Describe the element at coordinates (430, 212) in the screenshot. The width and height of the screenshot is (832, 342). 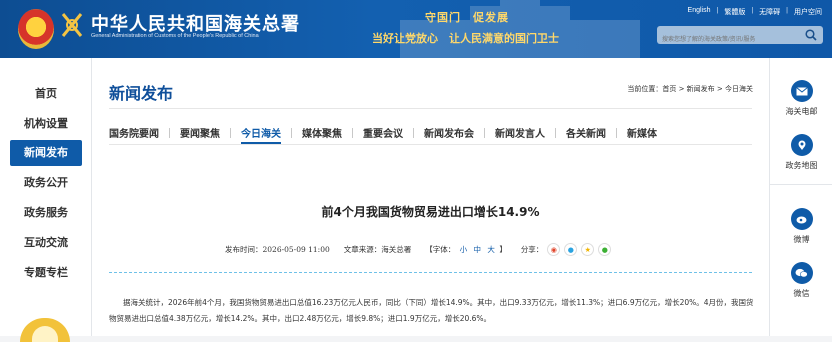
I see `article-title: 前4个月我国货物贸易进出口增长14.9%` at that location.